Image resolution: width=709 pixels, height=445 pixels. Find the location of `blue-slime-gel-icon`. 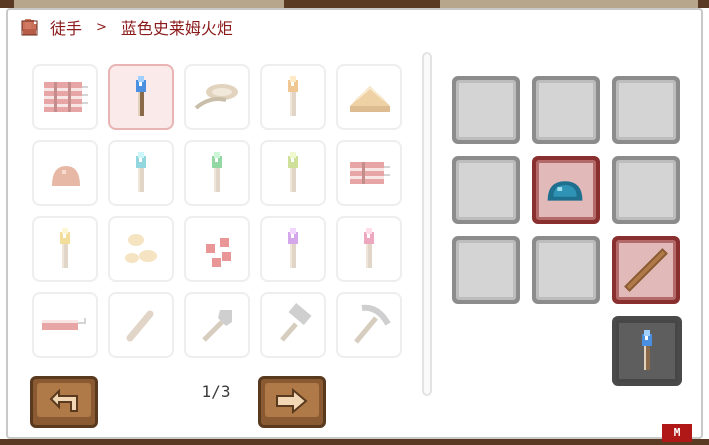

blue-slime-gel-icon is located at coordinates (565, 191).